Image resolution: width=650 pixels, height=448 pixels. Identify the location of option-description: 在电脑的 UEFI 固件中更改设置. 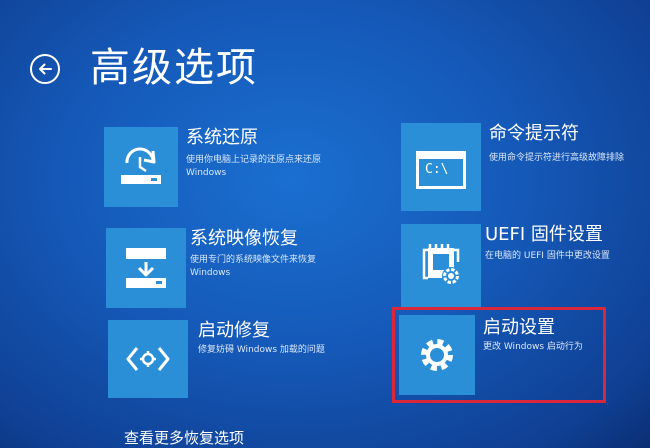
(547, 256).